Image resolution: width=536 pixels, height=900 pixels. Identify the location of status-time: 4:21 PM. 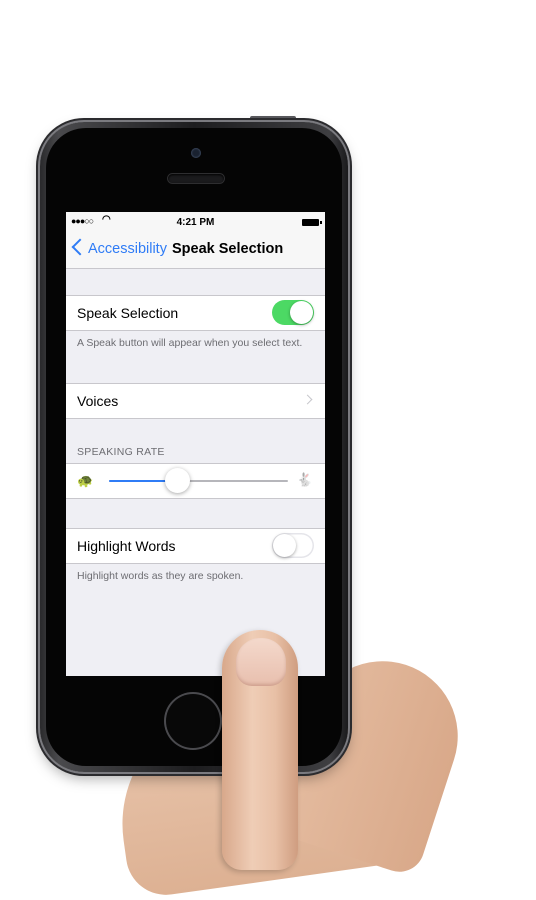
(195, 222).